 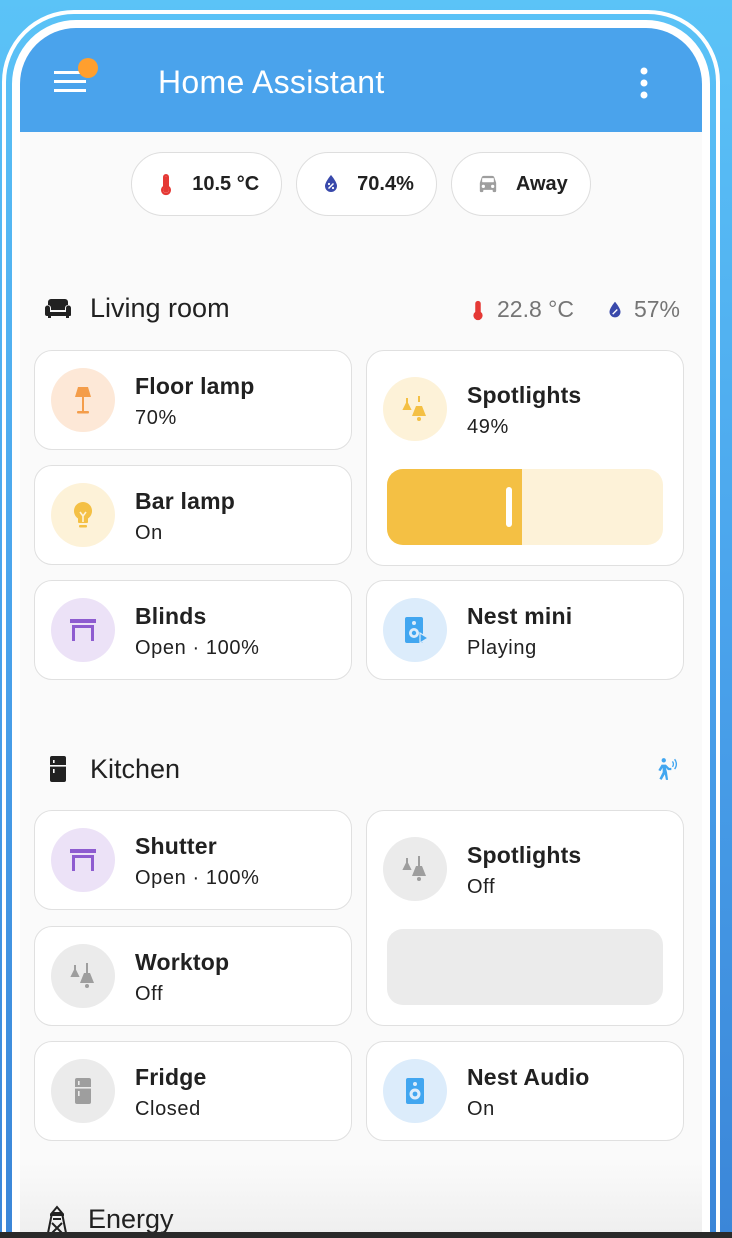 I want to click on living-room-title: Living room, so click(x=160, y=307).